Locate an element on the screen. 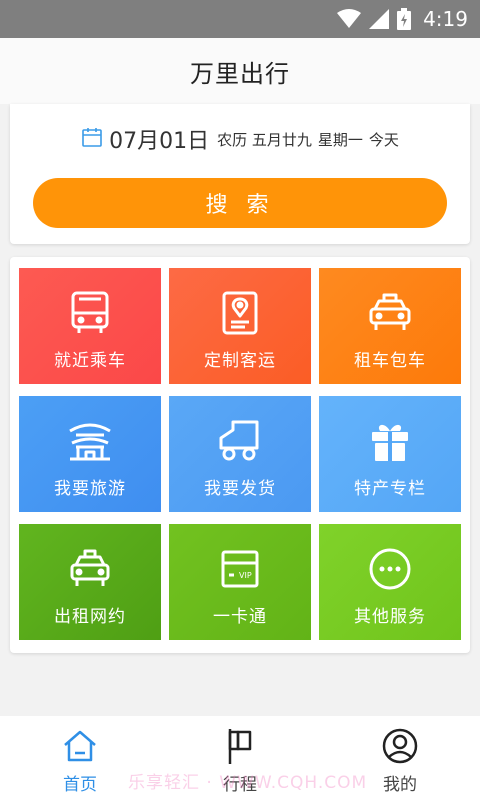 Image resolution: width=480 pixels, height=800 pixels. svg-text: VIP is located at coordinates (245, 575).